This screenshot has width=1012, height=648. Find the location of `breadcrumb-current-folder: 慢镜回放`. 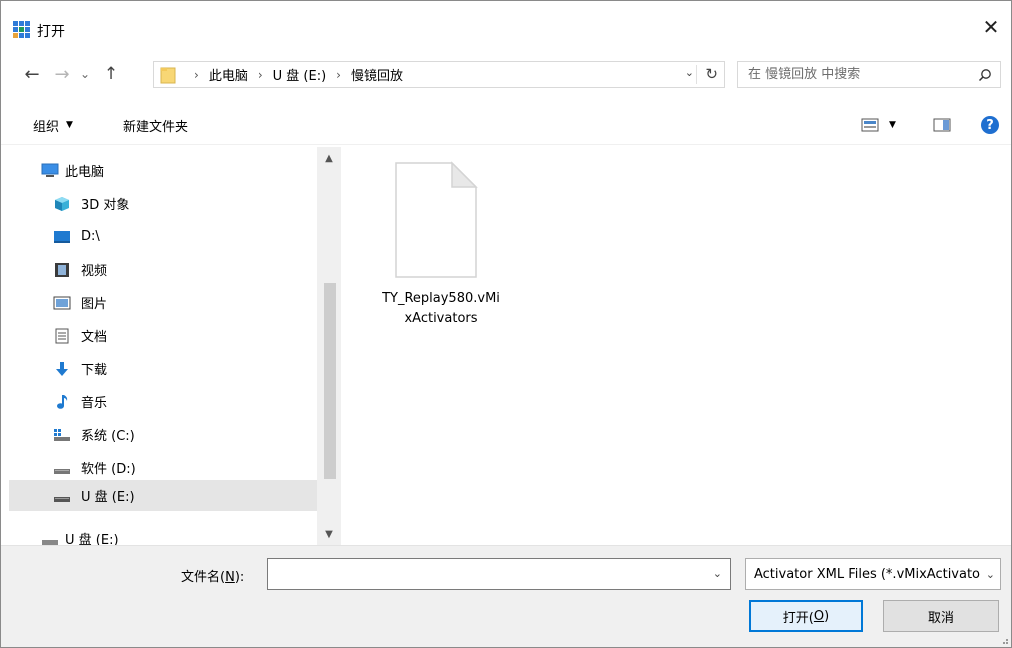

breadcrumb-current-folder: 慢镜回放 is located at coordinates (377, 74).